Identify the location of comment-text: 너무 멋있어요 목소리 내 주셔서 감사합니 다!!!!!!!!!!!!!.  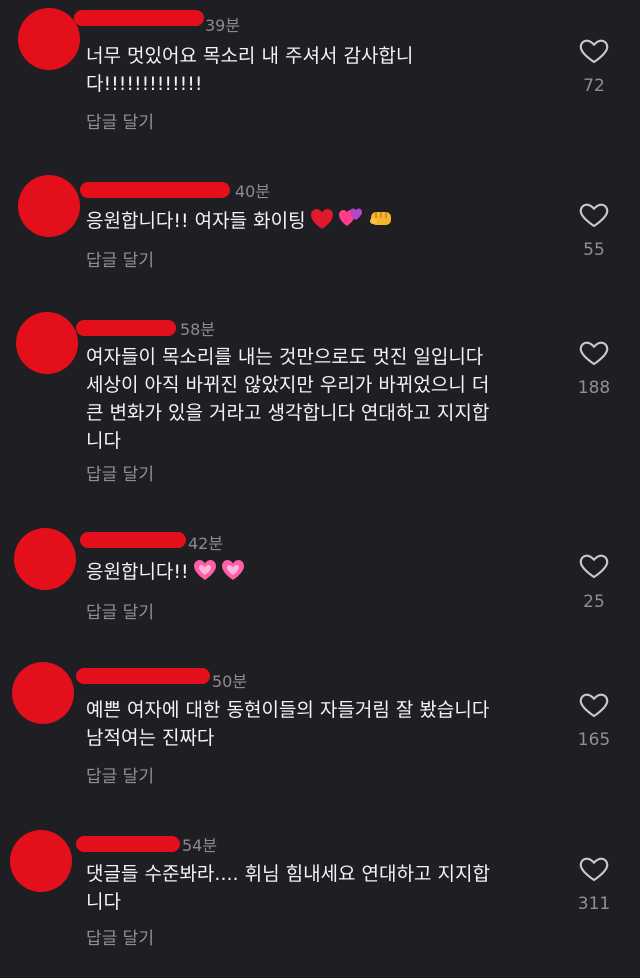
(250, 70).